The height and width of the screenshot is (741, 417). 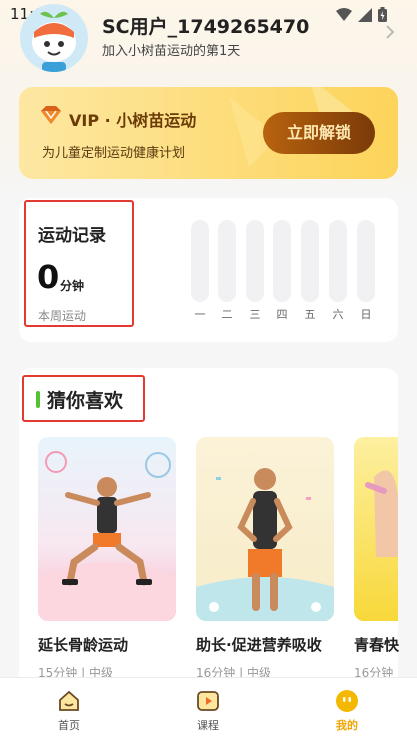 I want to click on course-title: 延长骨龄运动, so click(x=83, y=644).